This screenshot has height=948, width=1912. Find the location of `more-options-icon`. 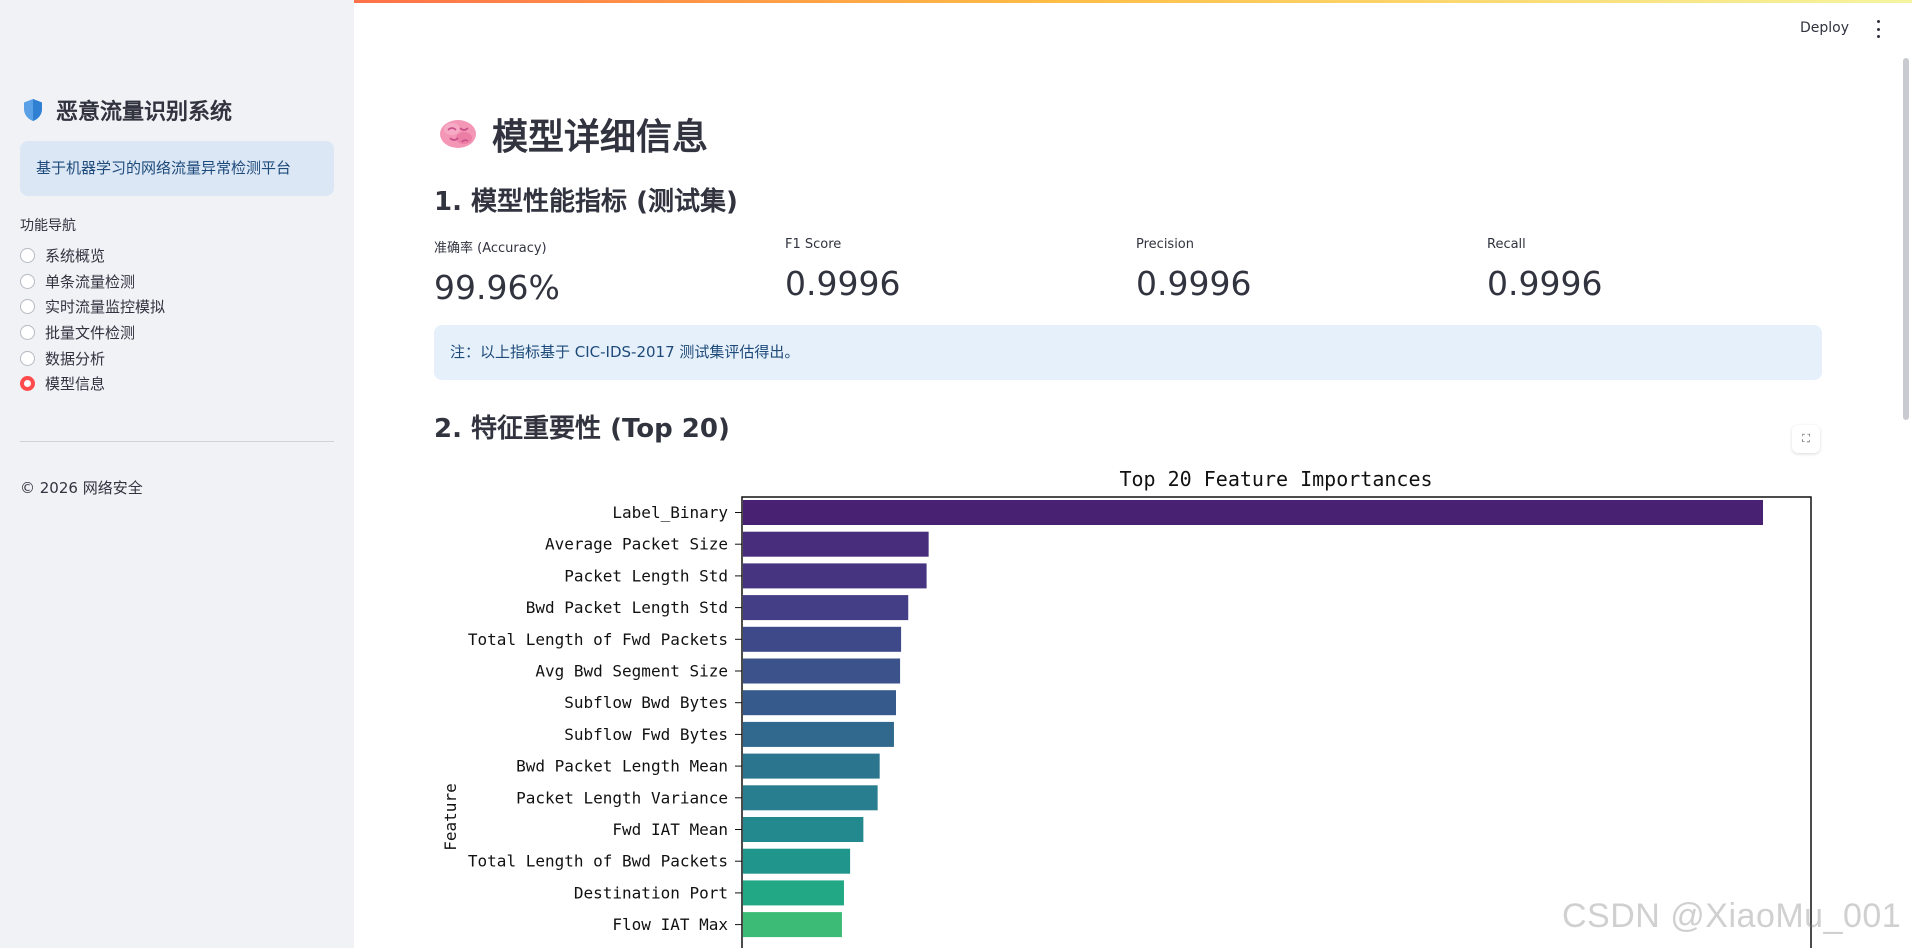

more-options-icon is located at coordinates (1878, 29).